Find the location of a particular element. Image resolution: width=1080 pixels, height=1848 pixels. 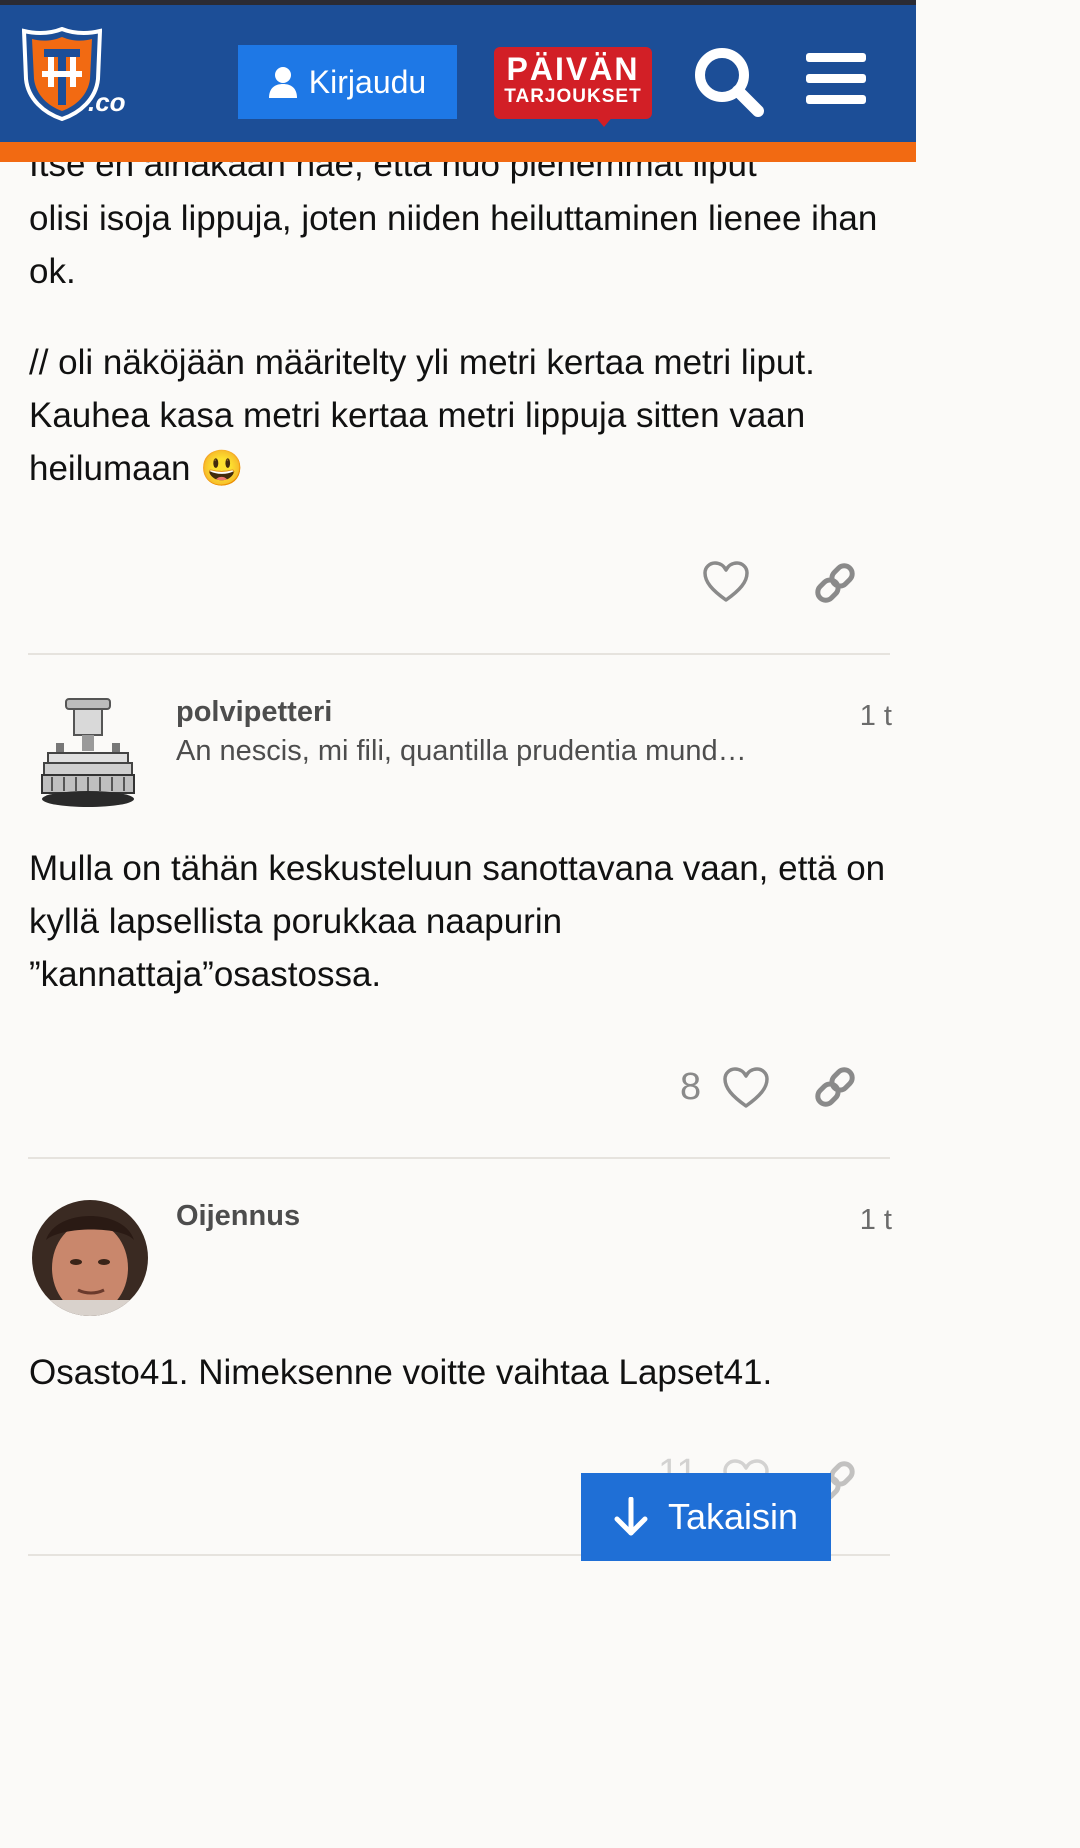

like-count: 8 is located at coordinates (690, 1087).